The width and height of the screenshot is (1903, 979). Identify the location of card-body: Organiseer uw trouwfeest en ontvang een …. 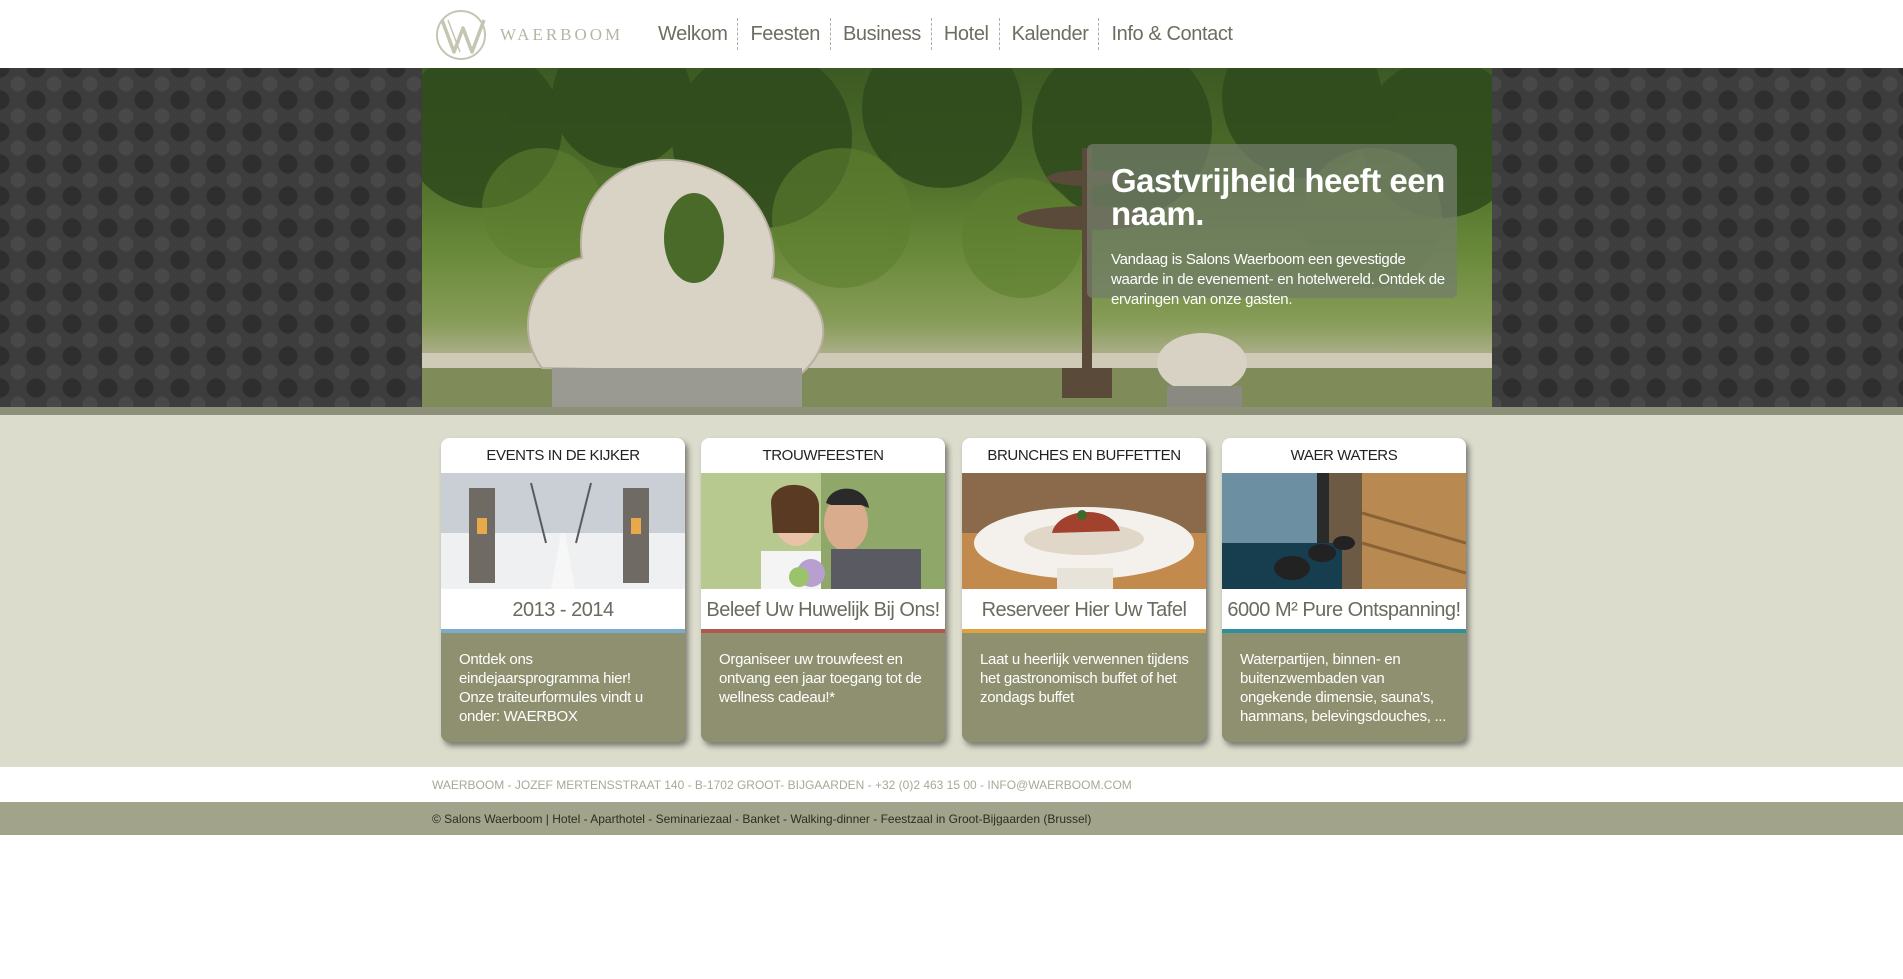
(820, 678).